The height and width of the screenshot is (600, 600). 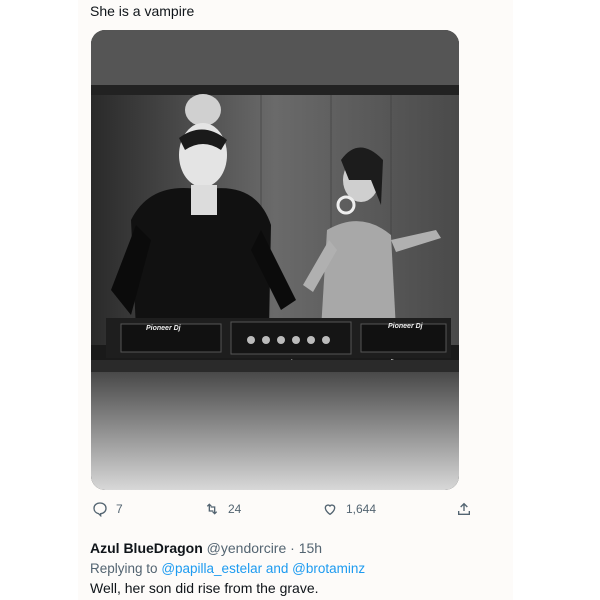 What do you see at coordinates (107, 509) in the screenshot?
I see `reply-action: 7` at bounding box center [107, 509].